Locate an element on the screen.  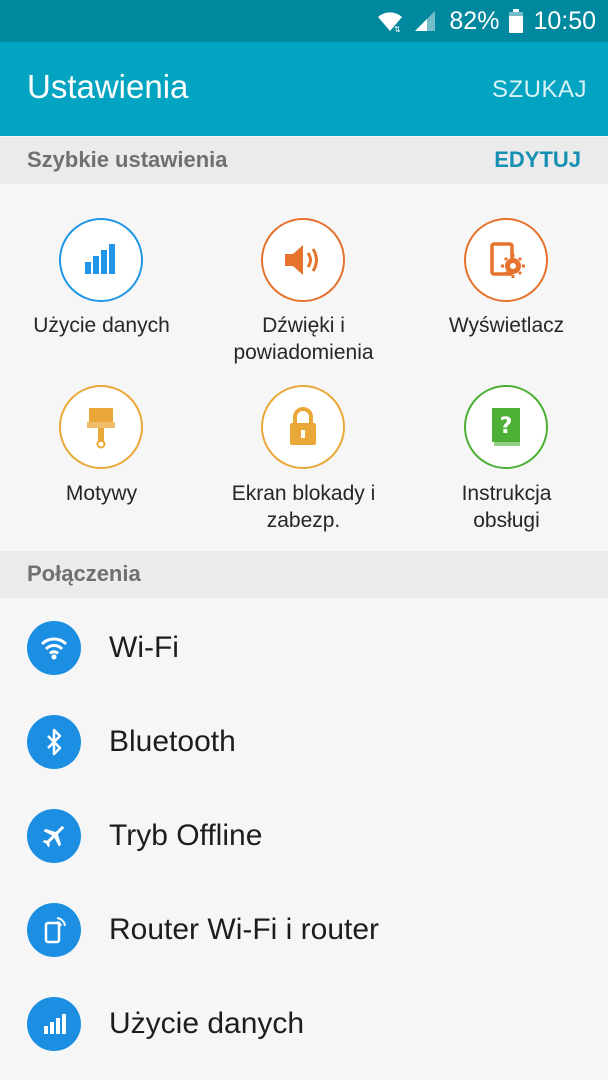
display-settings-icon is located at coordinates (506, 260).